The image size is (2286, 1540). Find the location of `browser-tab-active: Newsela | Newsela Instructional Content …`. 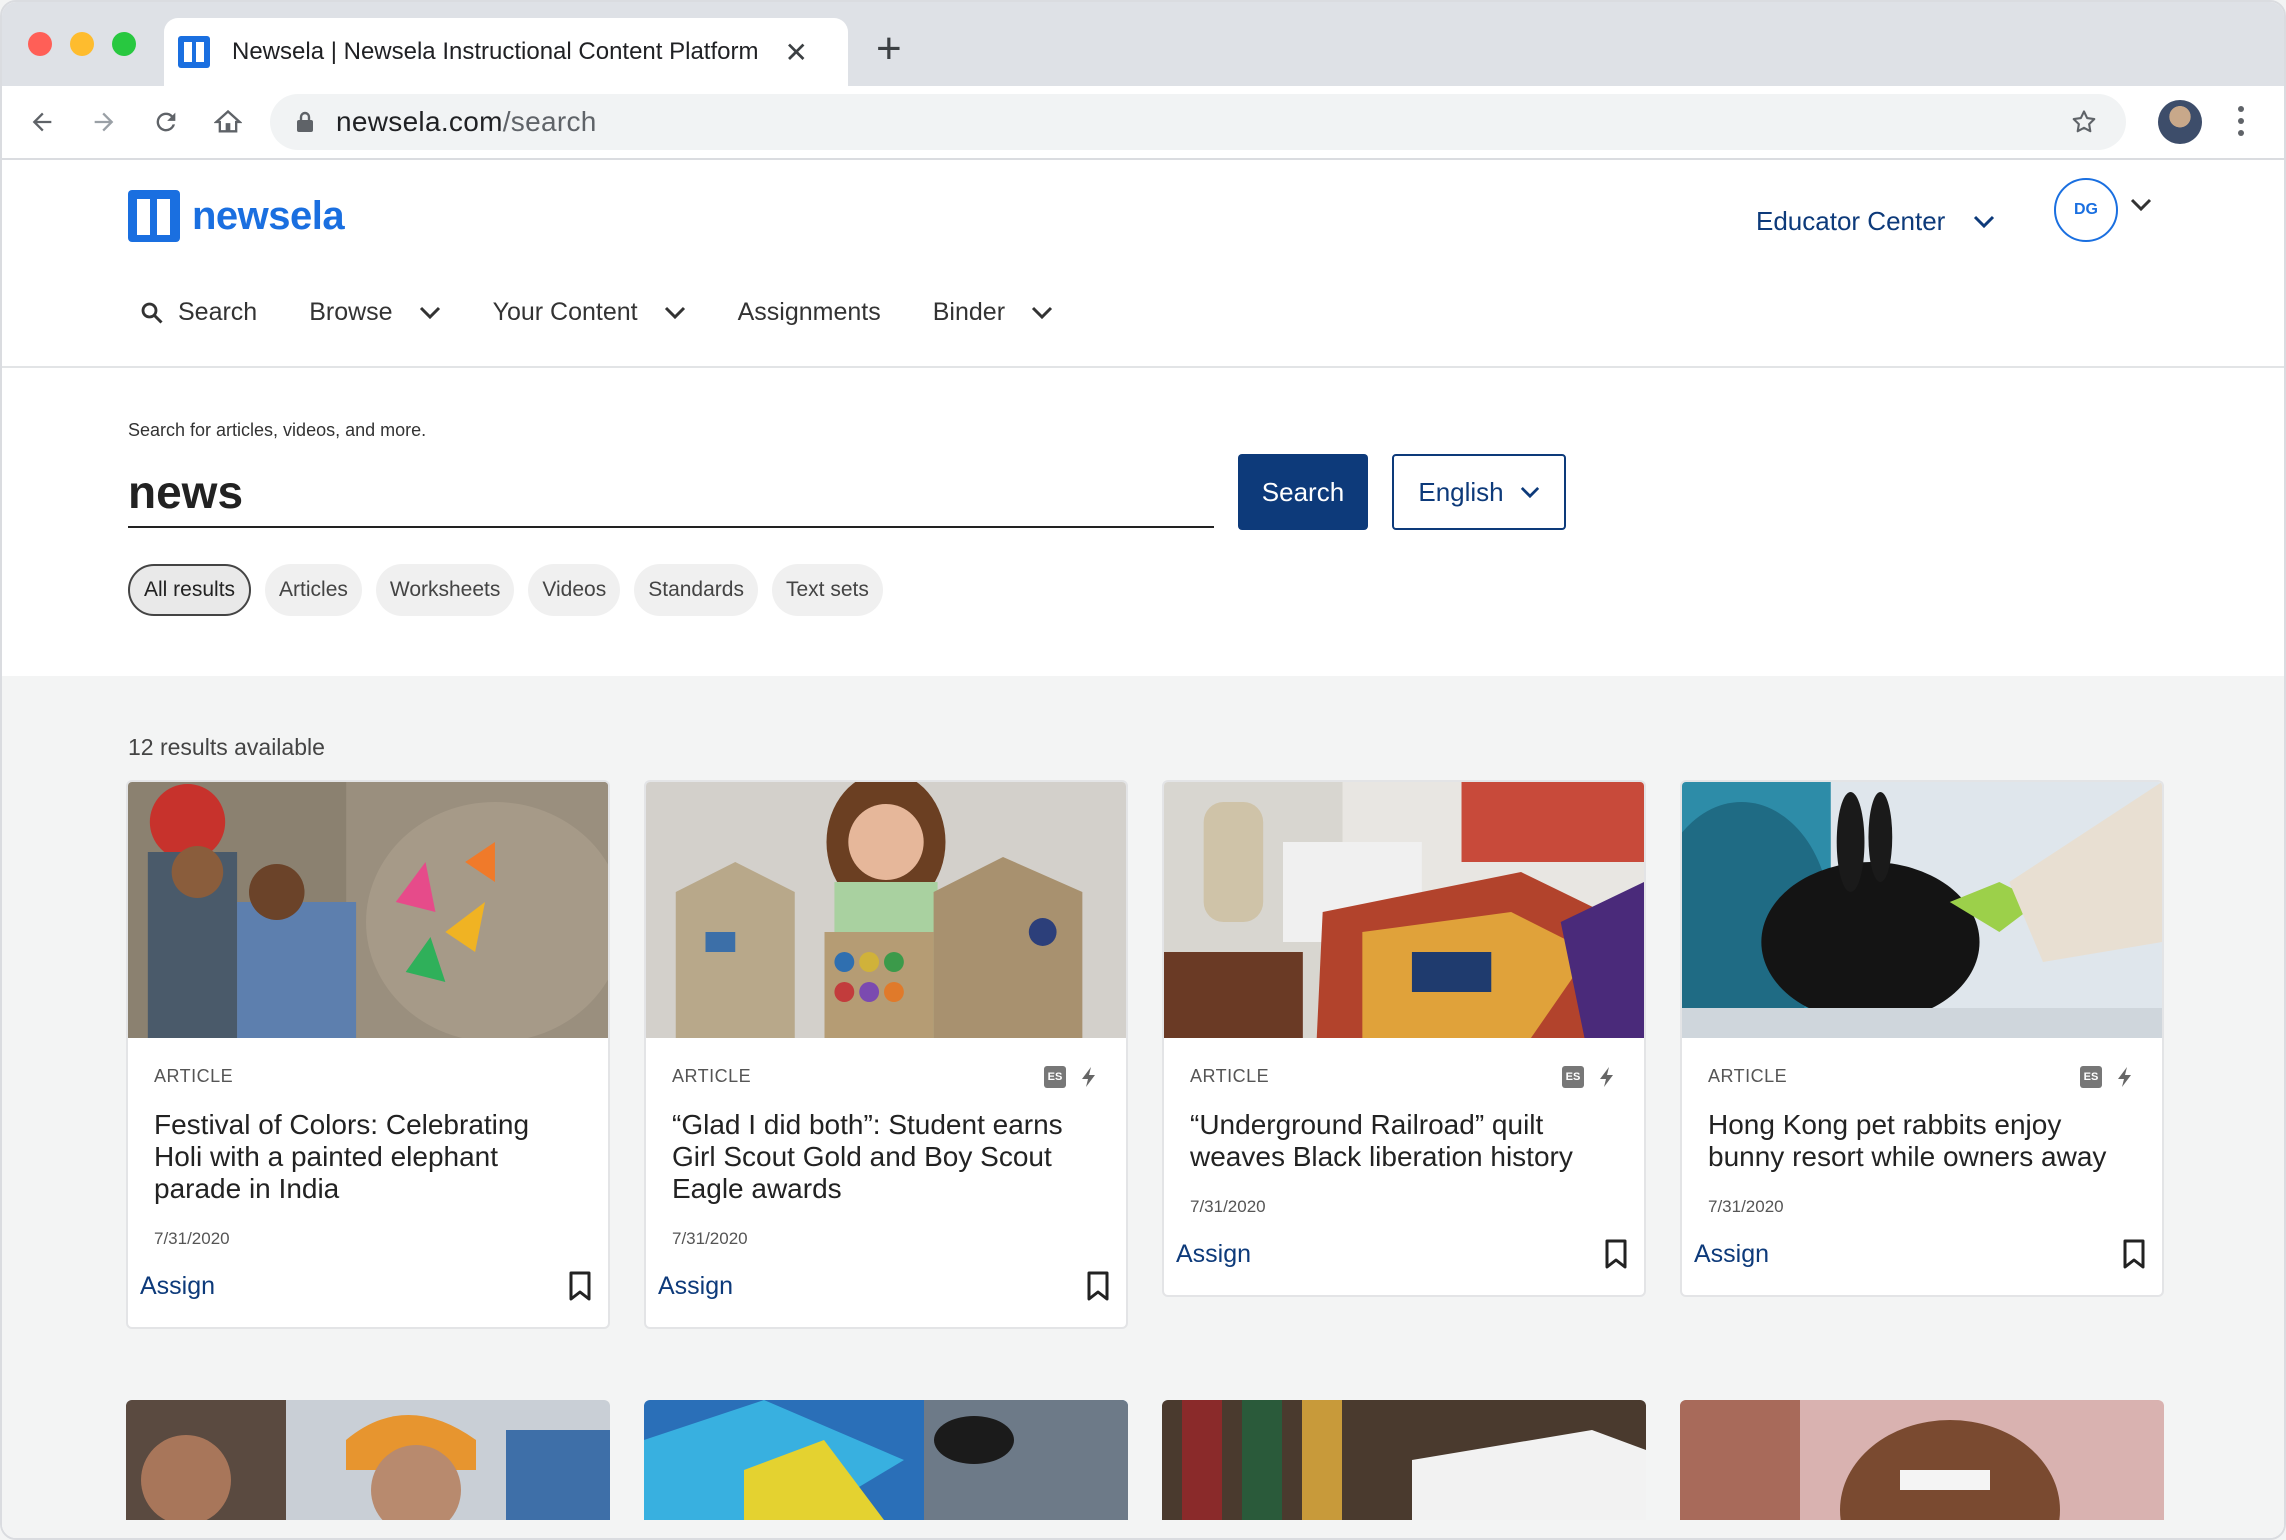

browser-tab-active: Newsela | Newsela Instructional Content … is located at coordinates (506, 52).